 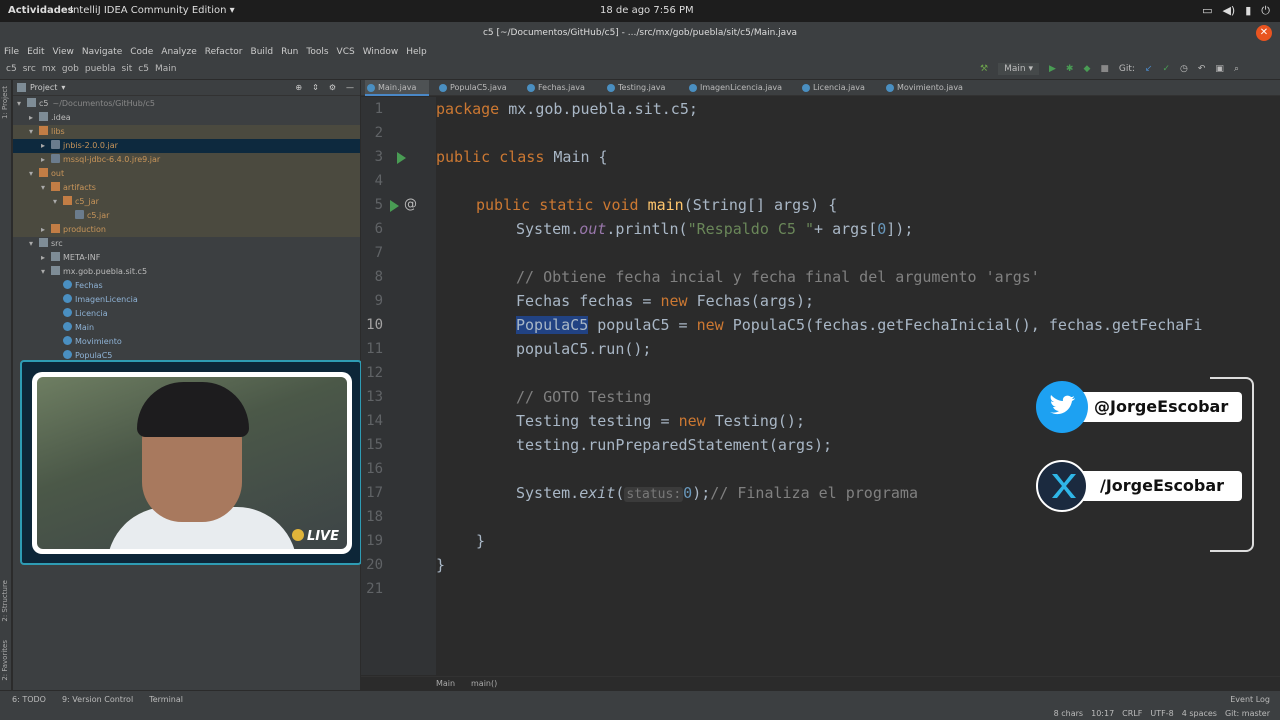 I want to click on menu-run: Run, so click(x=289, y=52).